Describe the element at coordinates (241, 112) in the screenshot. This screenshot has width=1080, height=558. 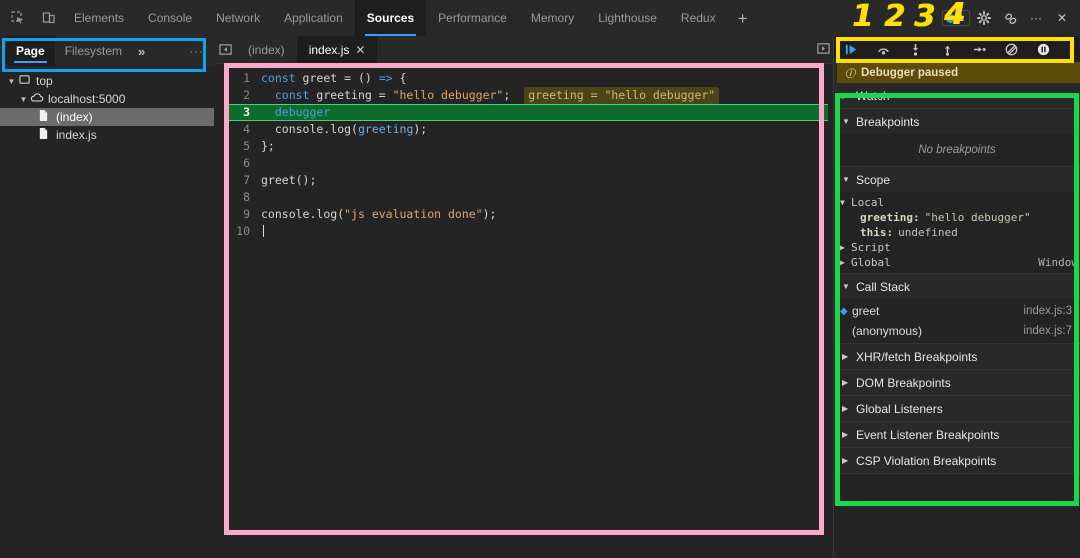
I see `line-number: 3` at that location.